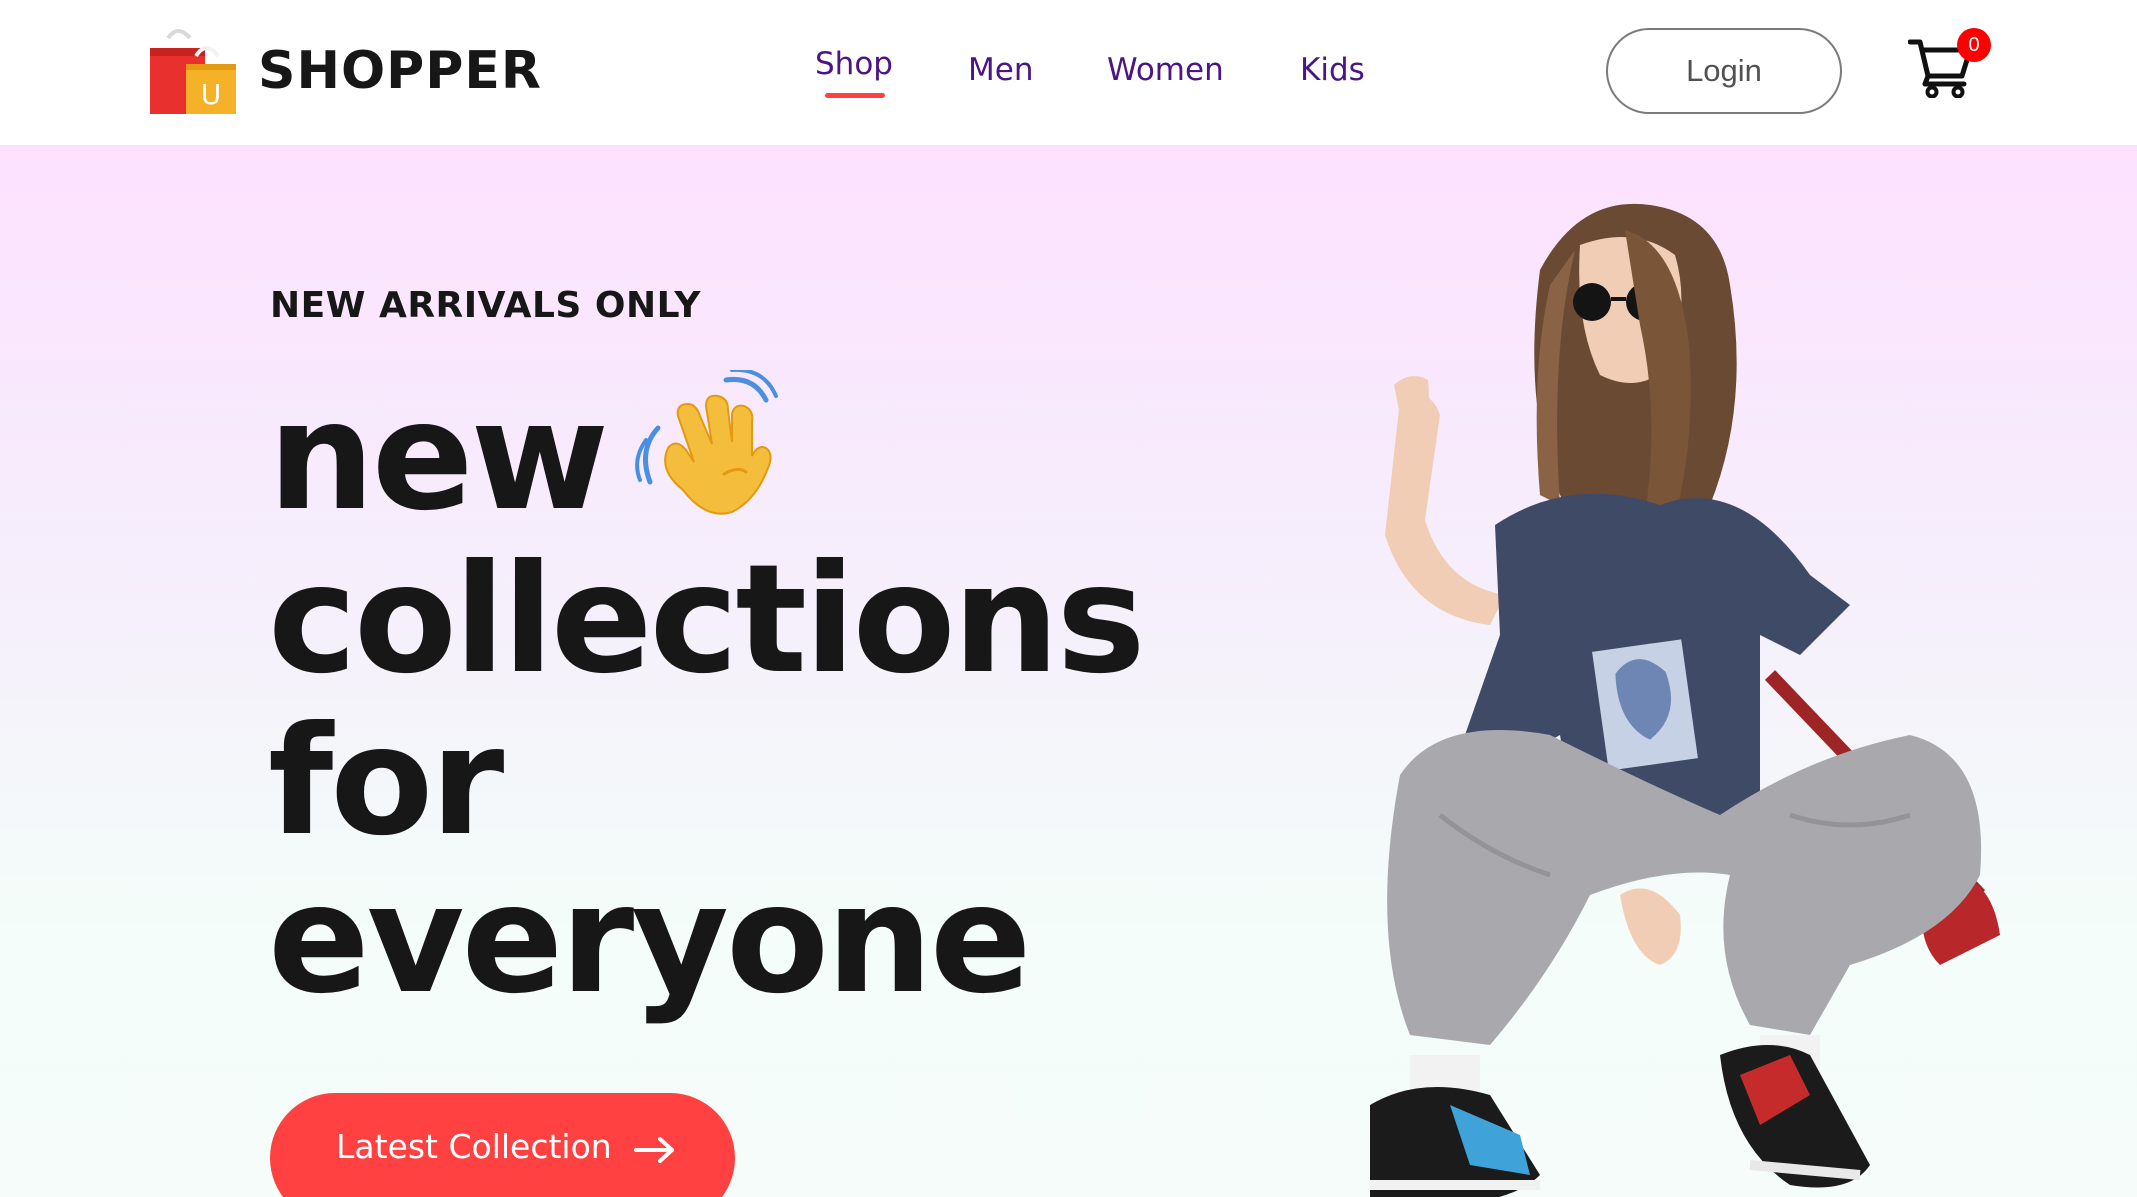 The height and width of the screenshot is (1197, 2137). What do you see at coordinates (193, 71) in the screenshot?
I see `shopping-bags-icon: U` at bounding box center [193, 71].